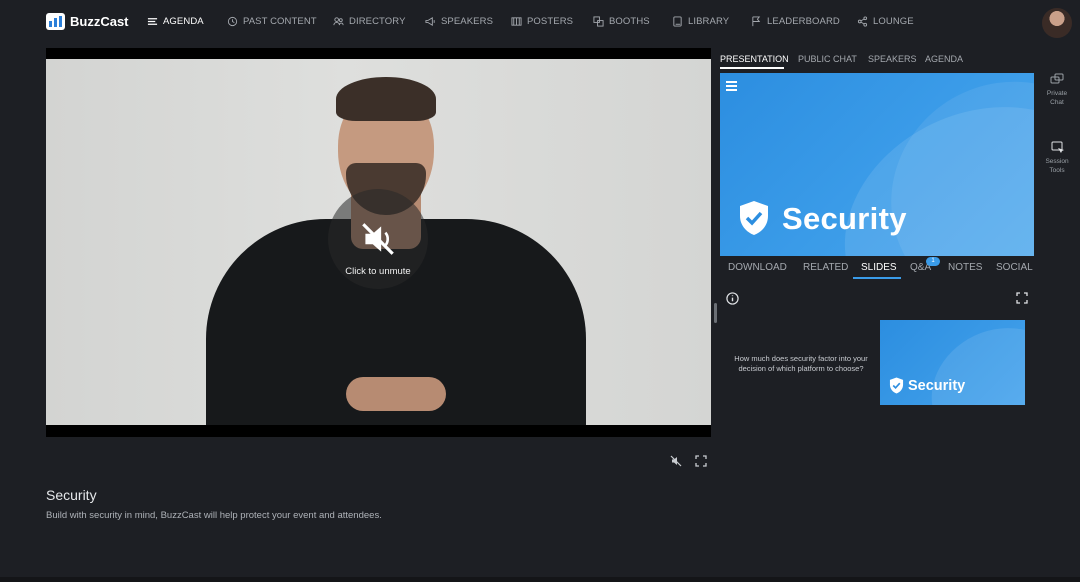 This screenshot has height=582, width=1080. Describe the element at coordinates (386, 99) in the screenshot. I see `speaker-hair` at that location.